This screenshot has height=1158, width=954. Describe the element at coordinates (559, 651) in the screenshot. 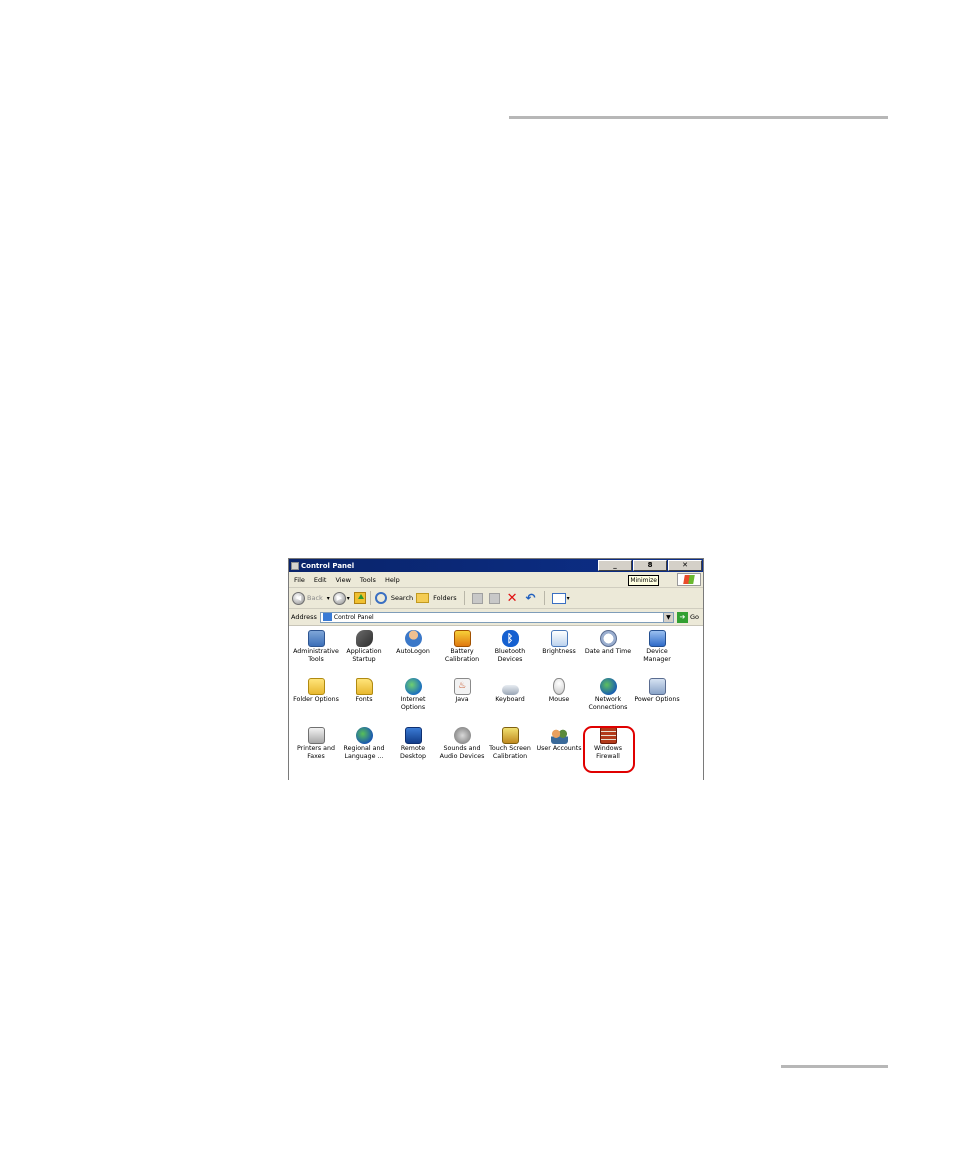

I see `item-label: Brightness` at that location.